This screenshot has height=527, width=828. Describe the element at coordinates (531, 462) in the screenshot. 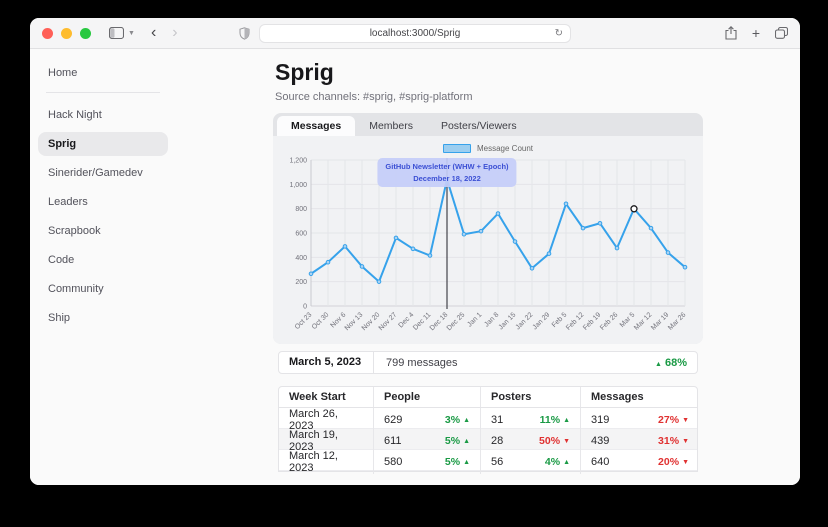

I see `posters-cell: 56 4% ▲` at that location.